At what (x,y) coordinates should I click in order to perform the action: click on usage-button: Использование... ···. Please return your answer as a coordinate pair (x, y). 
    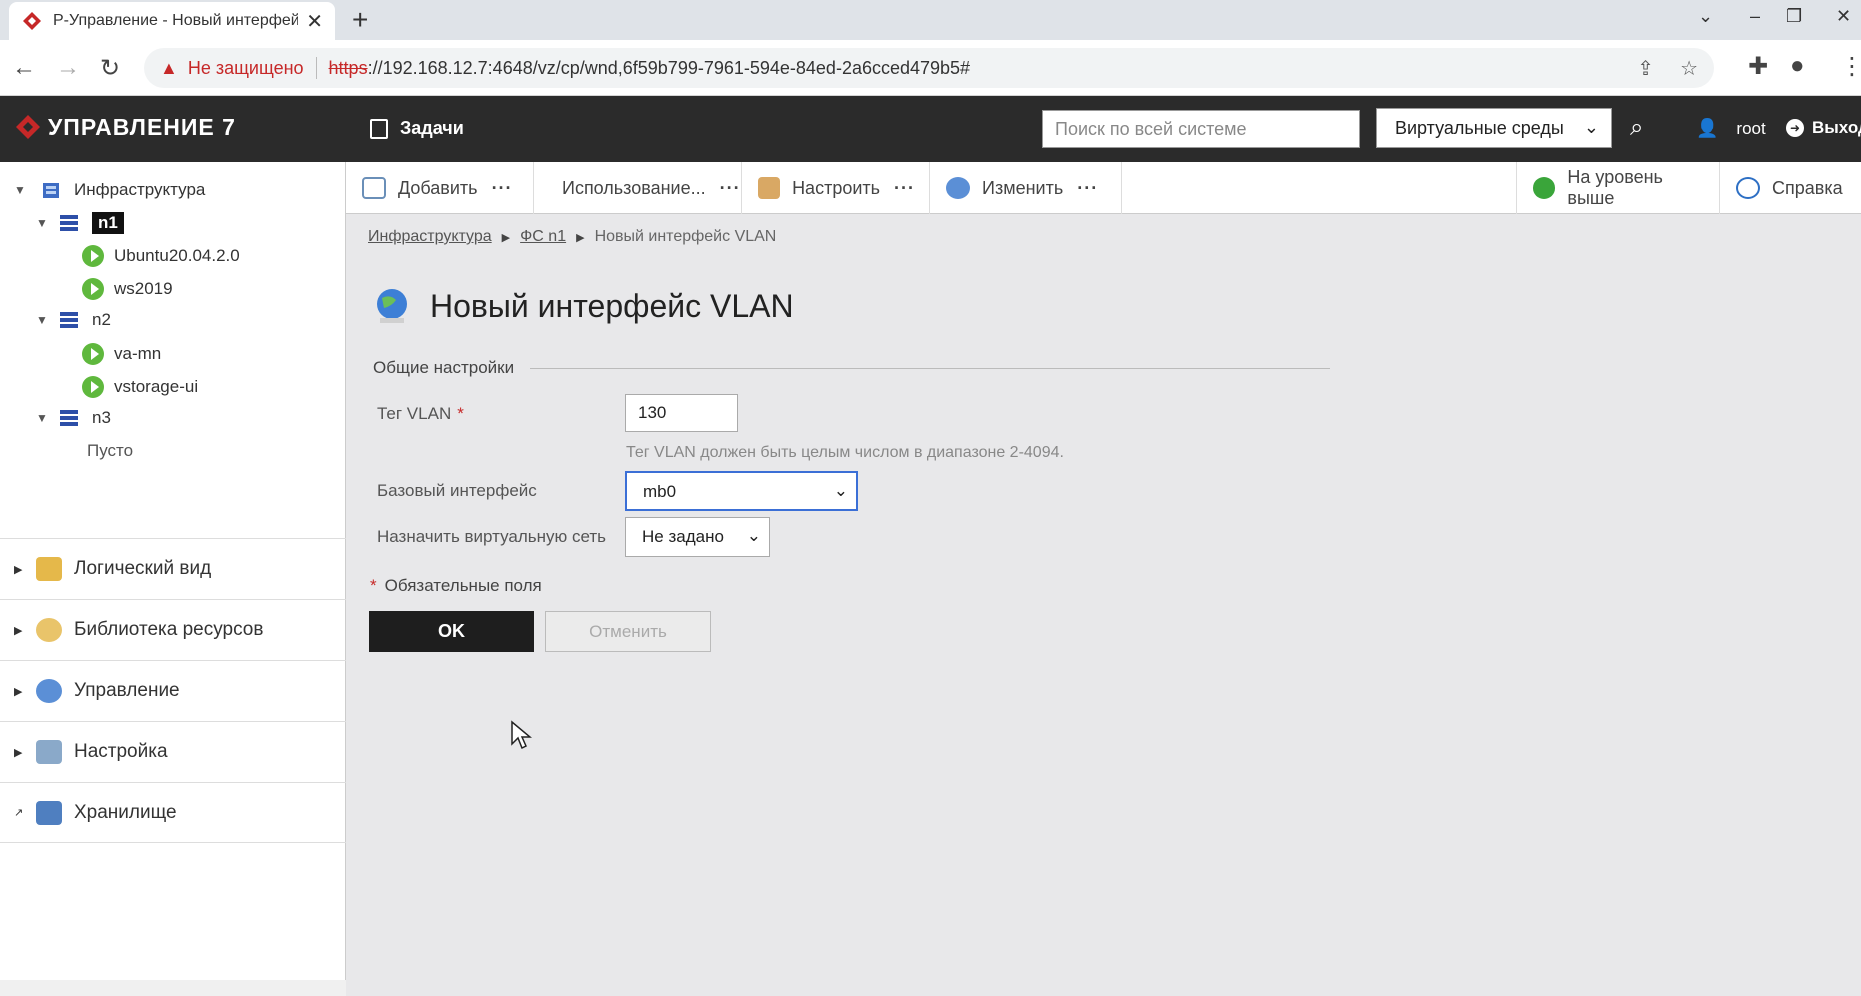
    Looking at the image, I should click on (638, 188).